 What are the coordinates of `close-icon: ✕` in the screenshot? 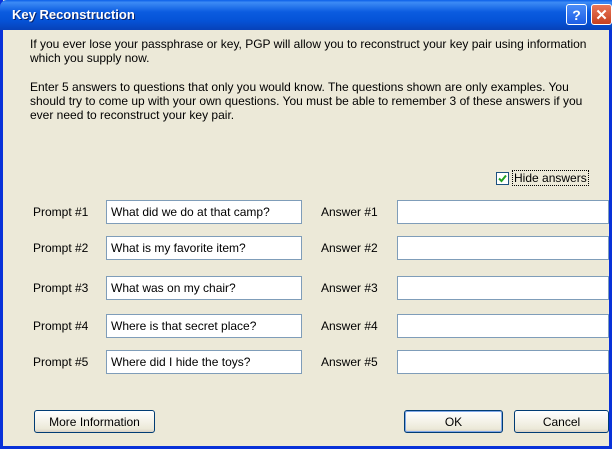 It's located at (601, 15).